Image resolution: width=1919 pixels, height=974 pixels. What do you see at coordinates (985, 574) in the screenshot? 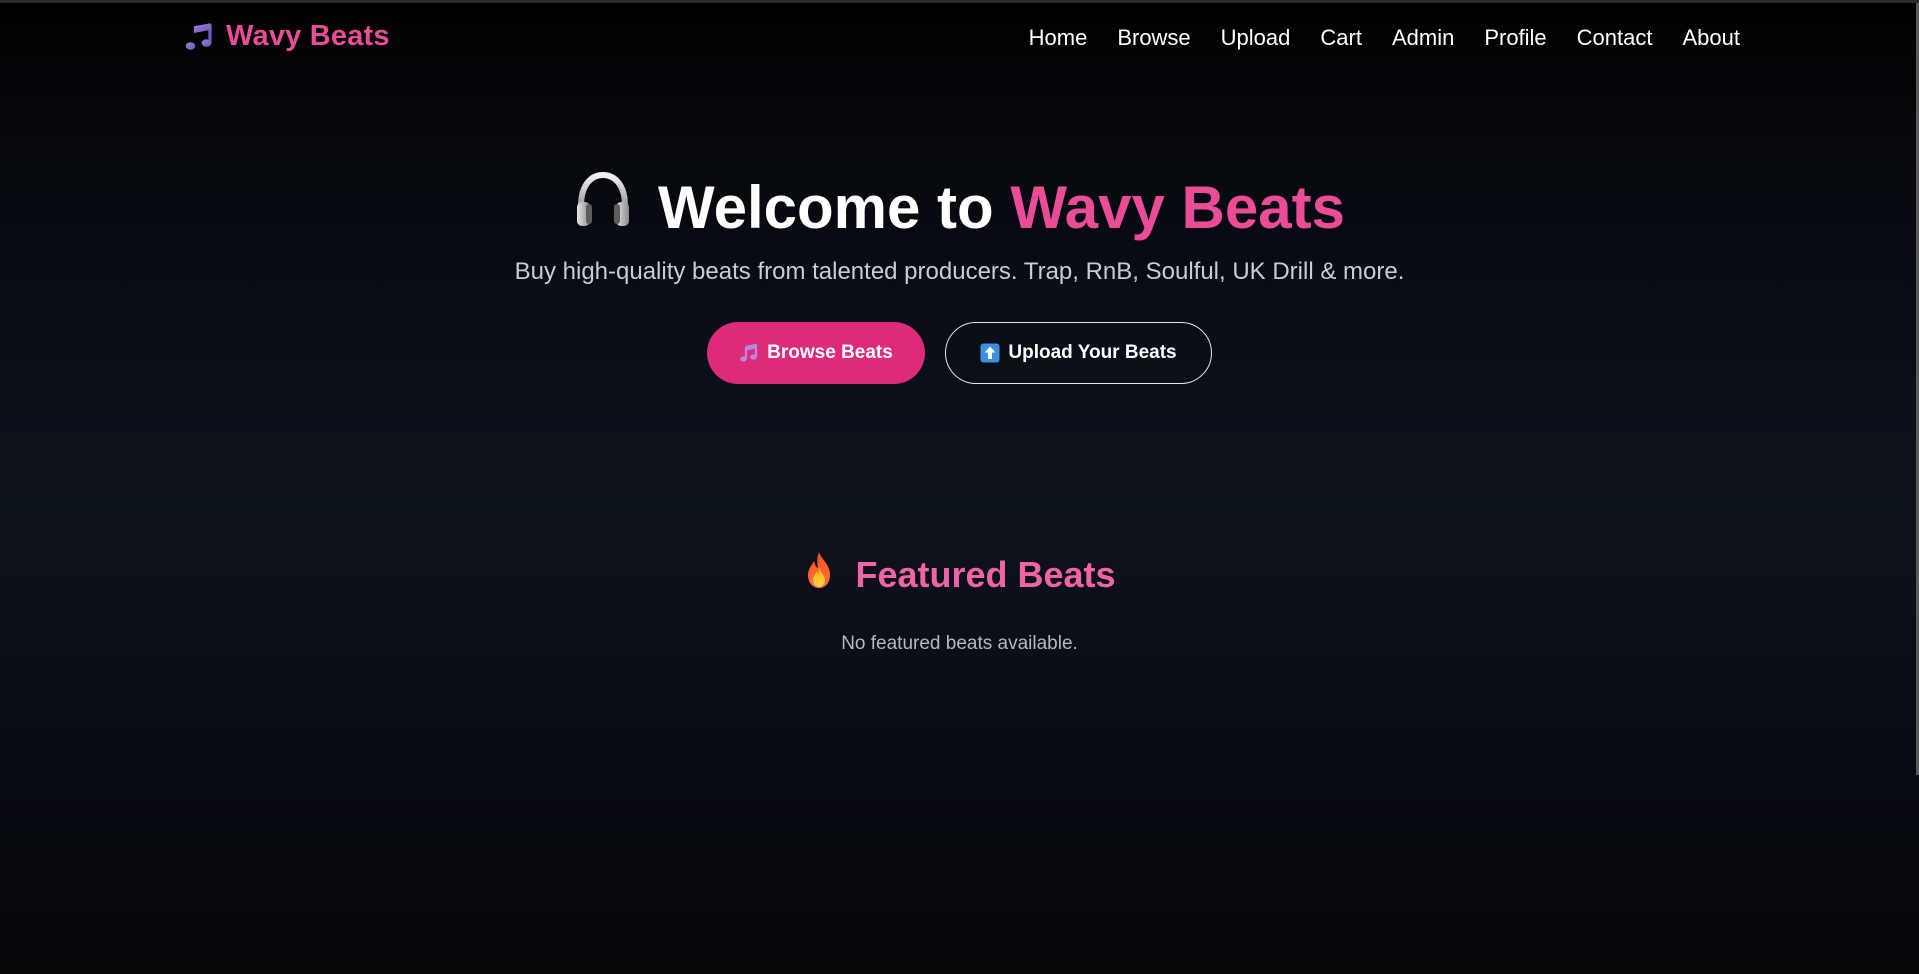
I see `featured-title-text: Featured Beats` at bounding box center [985, 574].